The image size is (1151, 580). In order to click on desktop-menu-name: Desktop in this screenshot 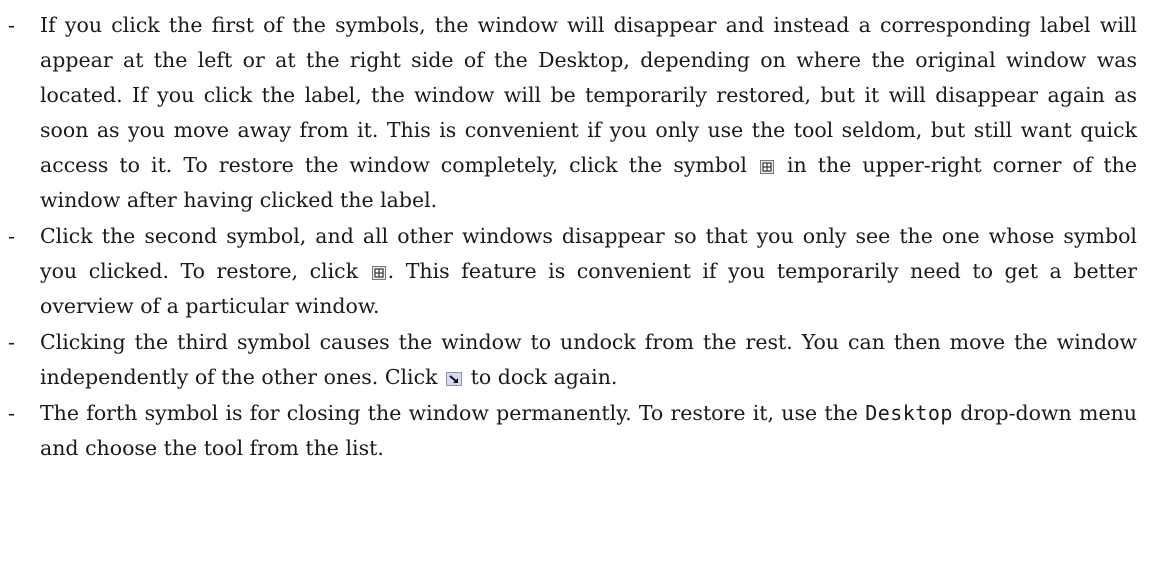, I will do `click(909, 413)`.